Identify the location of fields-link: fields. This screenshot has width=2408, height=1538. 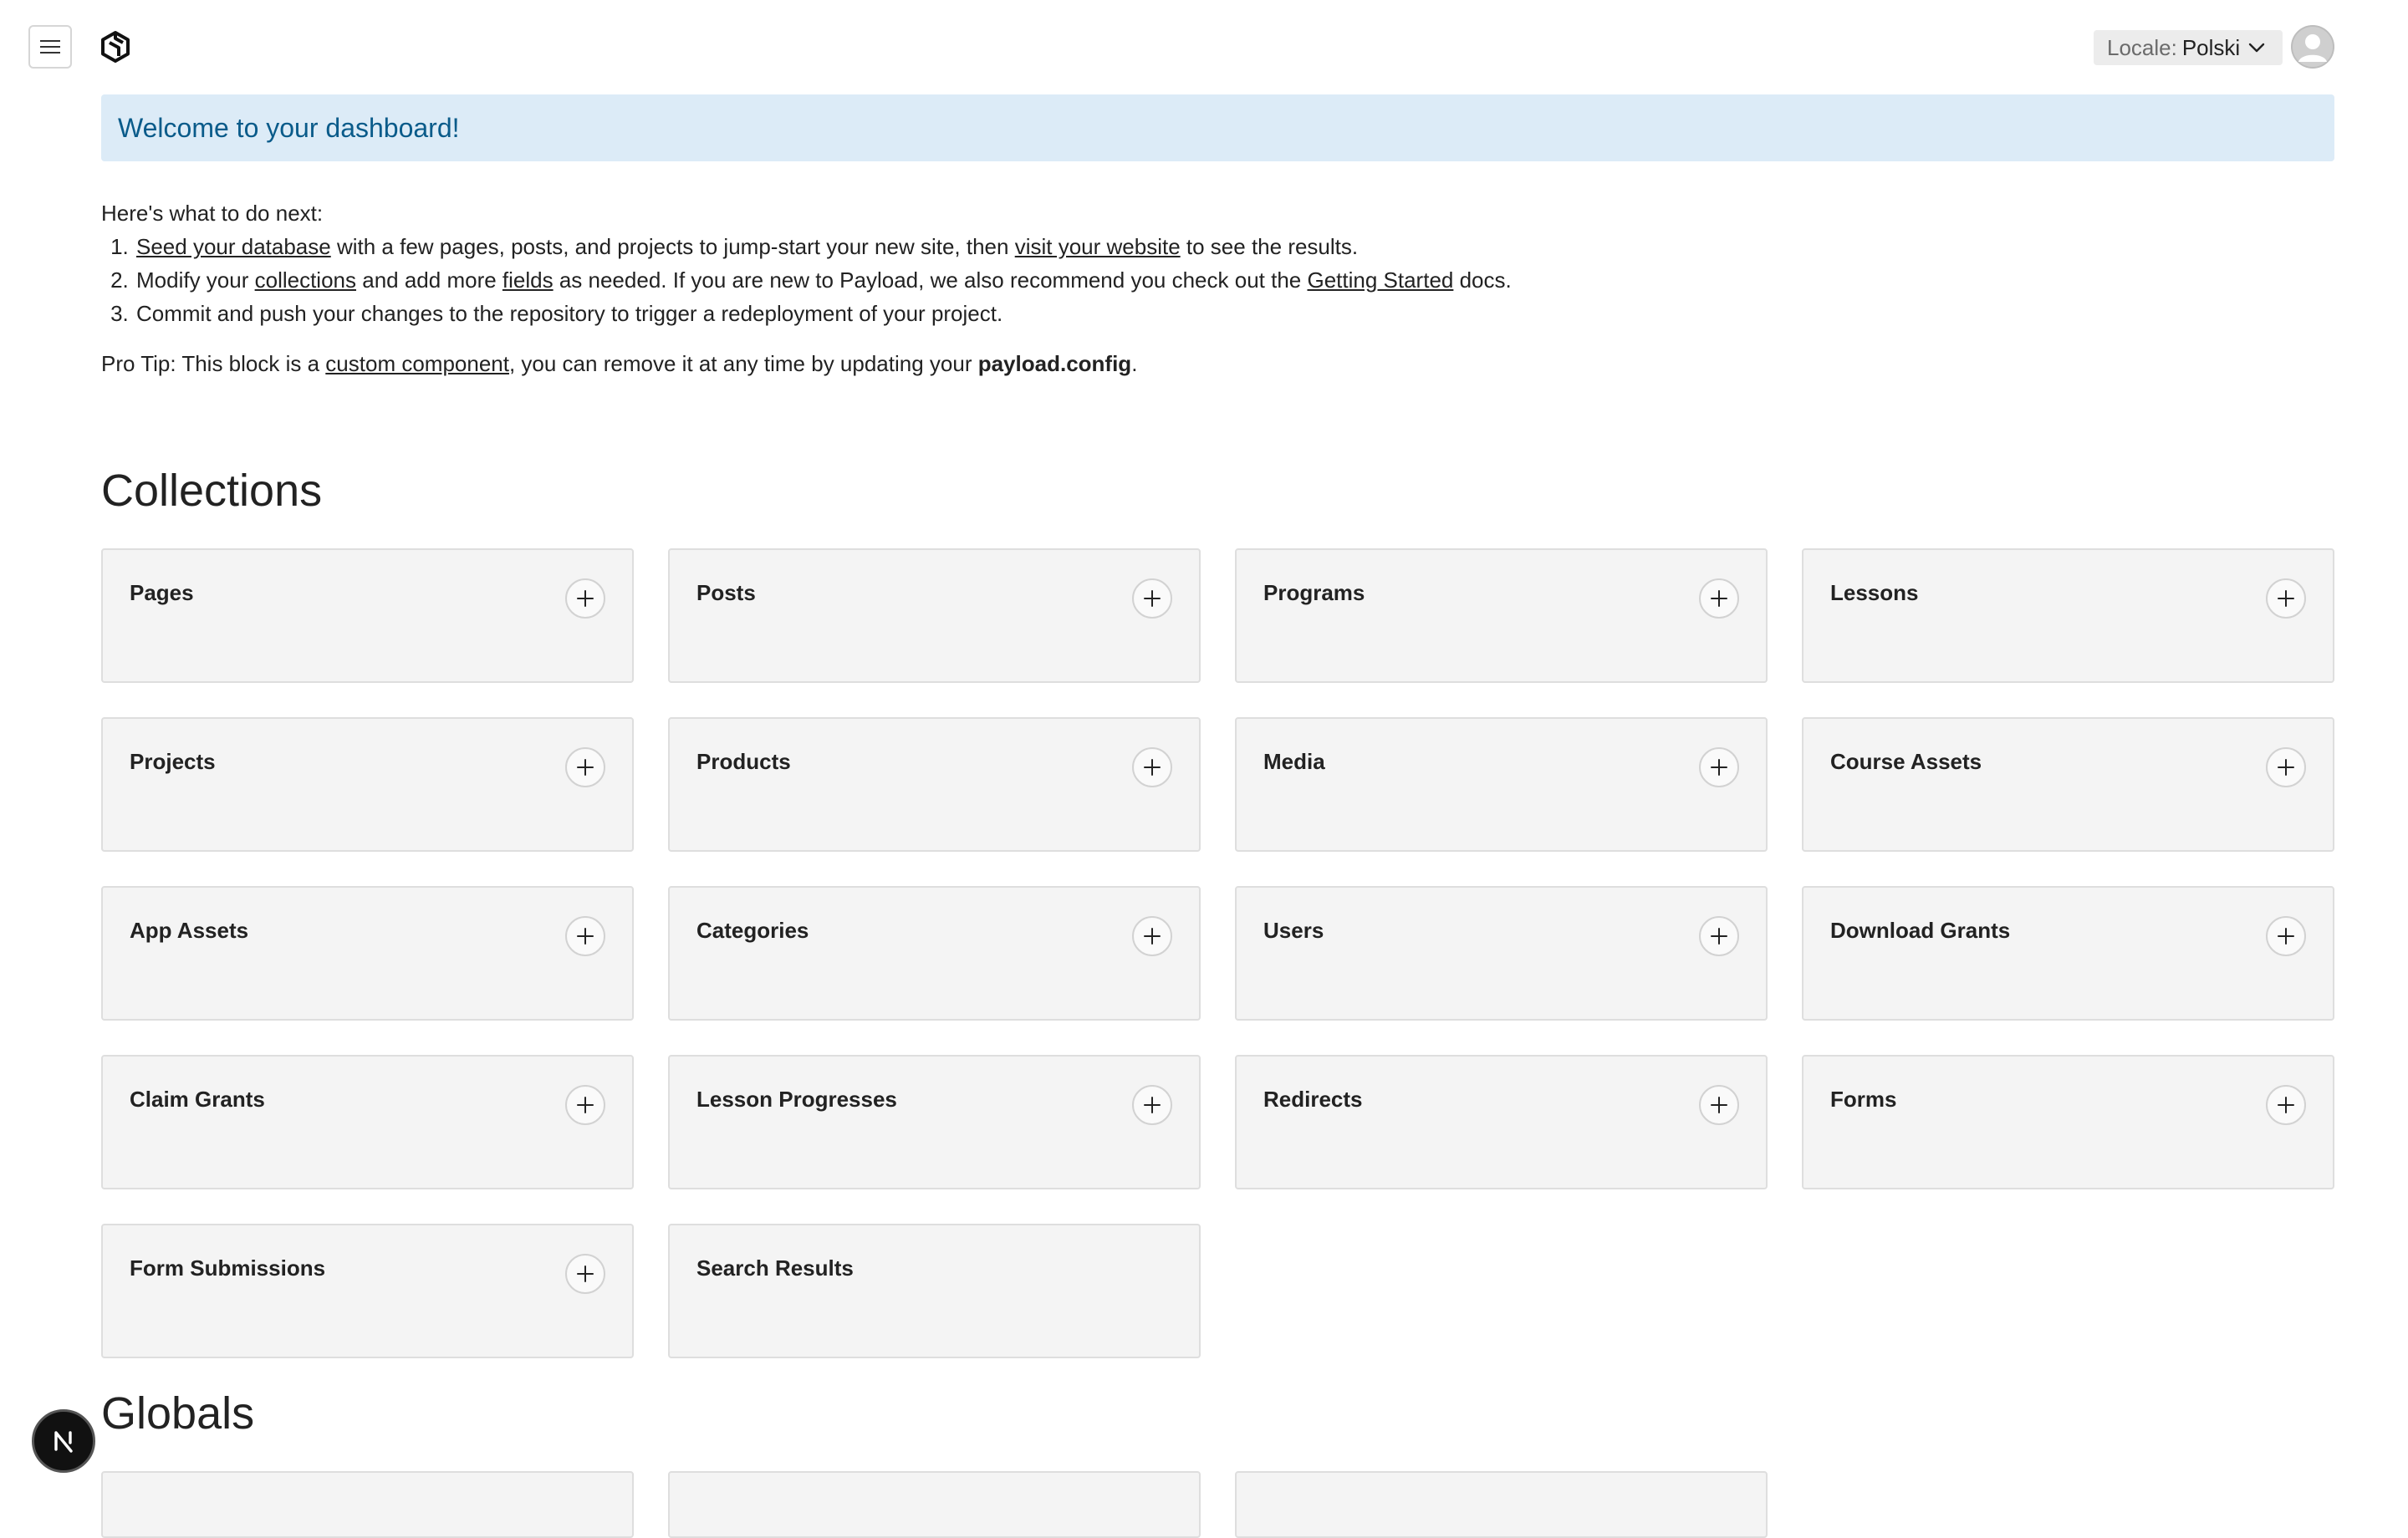
(528, 280).